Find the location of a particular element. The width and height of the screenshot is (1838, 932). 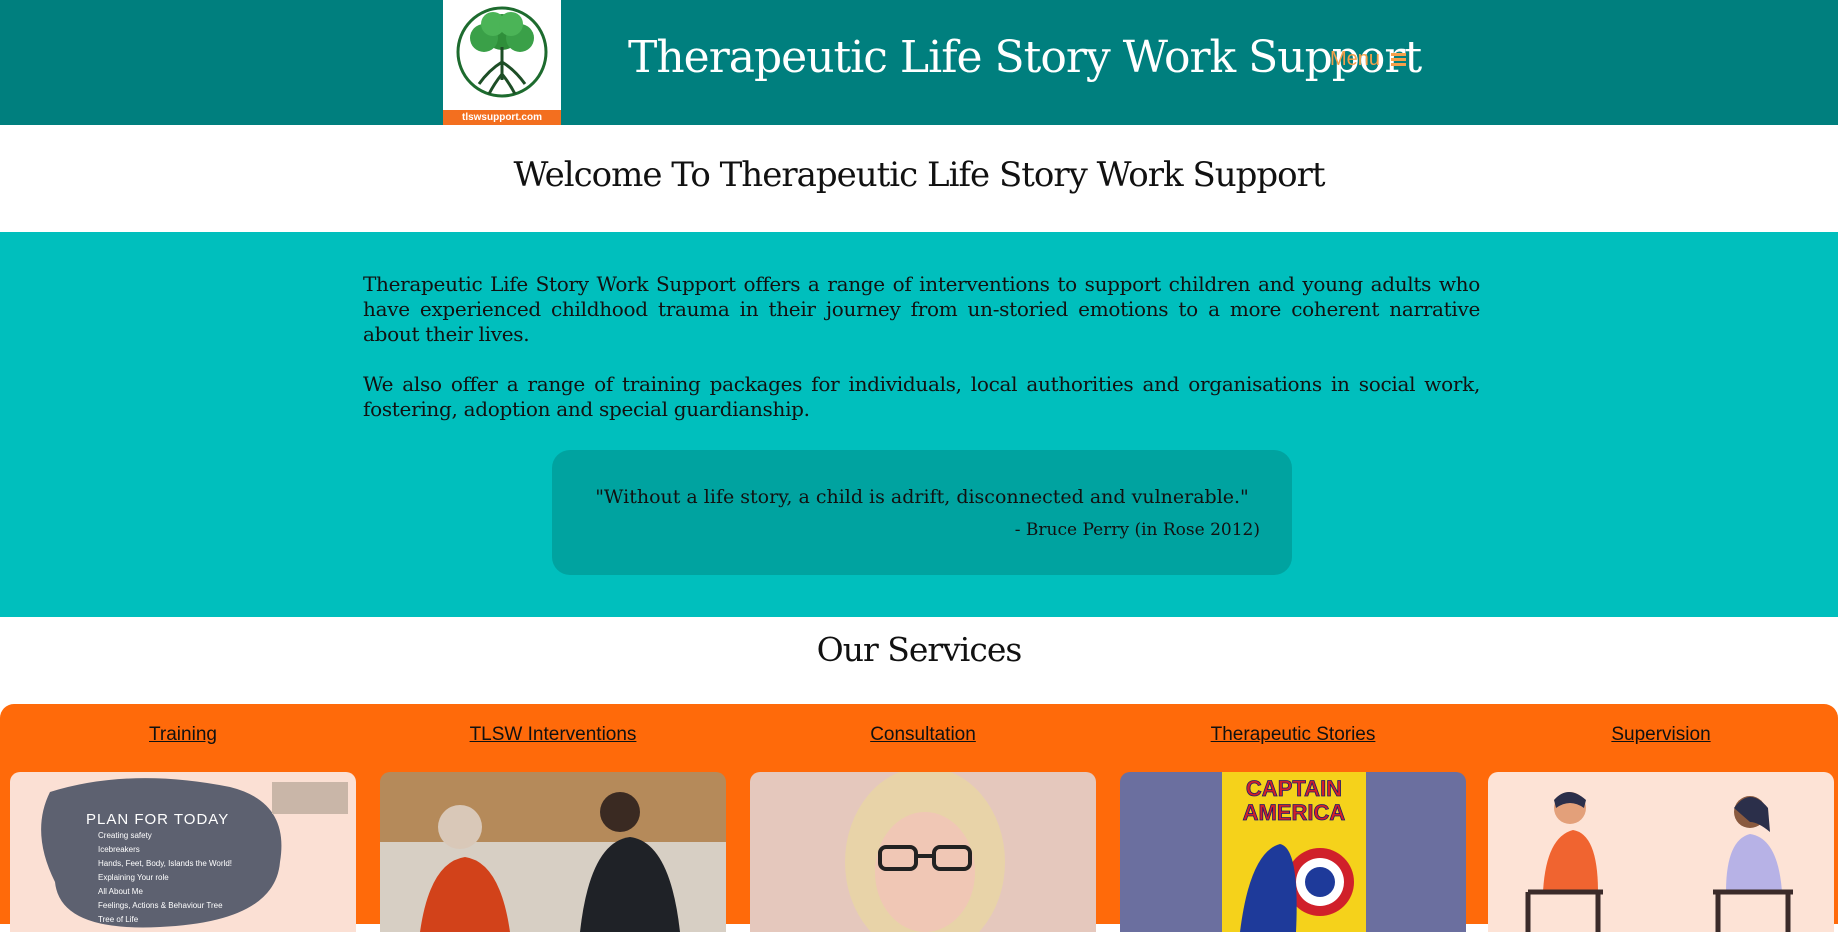

interventions-image is located at coordinates (553, 852).